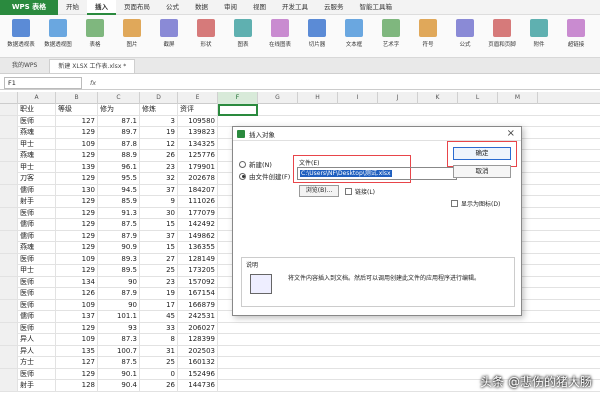 This screenshot has width=600, height=400. I want to click on tab-3: 公式, so click(172, 7).